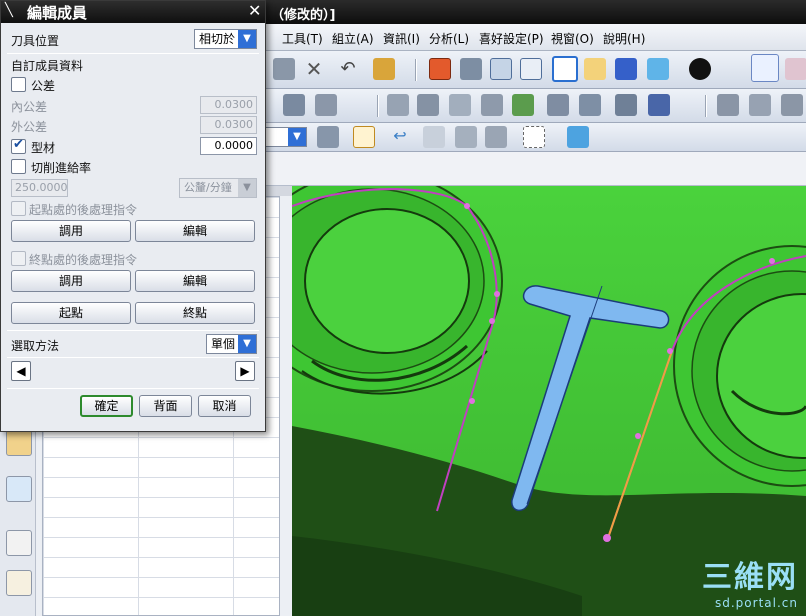 The image size is (806, 616). Describe the element at coordinates (314, 69) in the screenshot. I see `delete-icon: ✕` at that location.